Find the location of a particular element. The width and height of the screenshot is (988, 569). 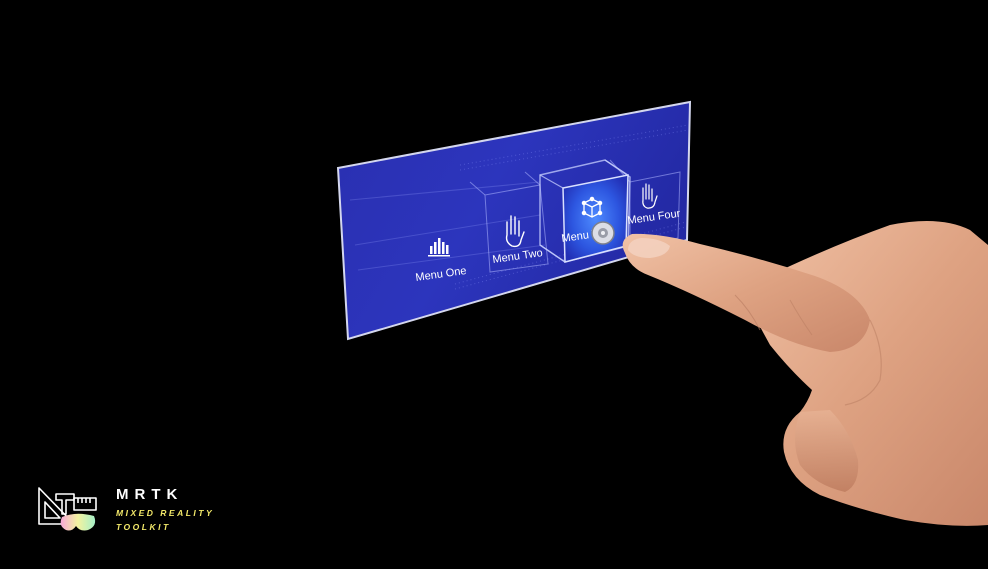

logo-subtitle-line1: MIXED REALITY is located at coordinates (165, 513).